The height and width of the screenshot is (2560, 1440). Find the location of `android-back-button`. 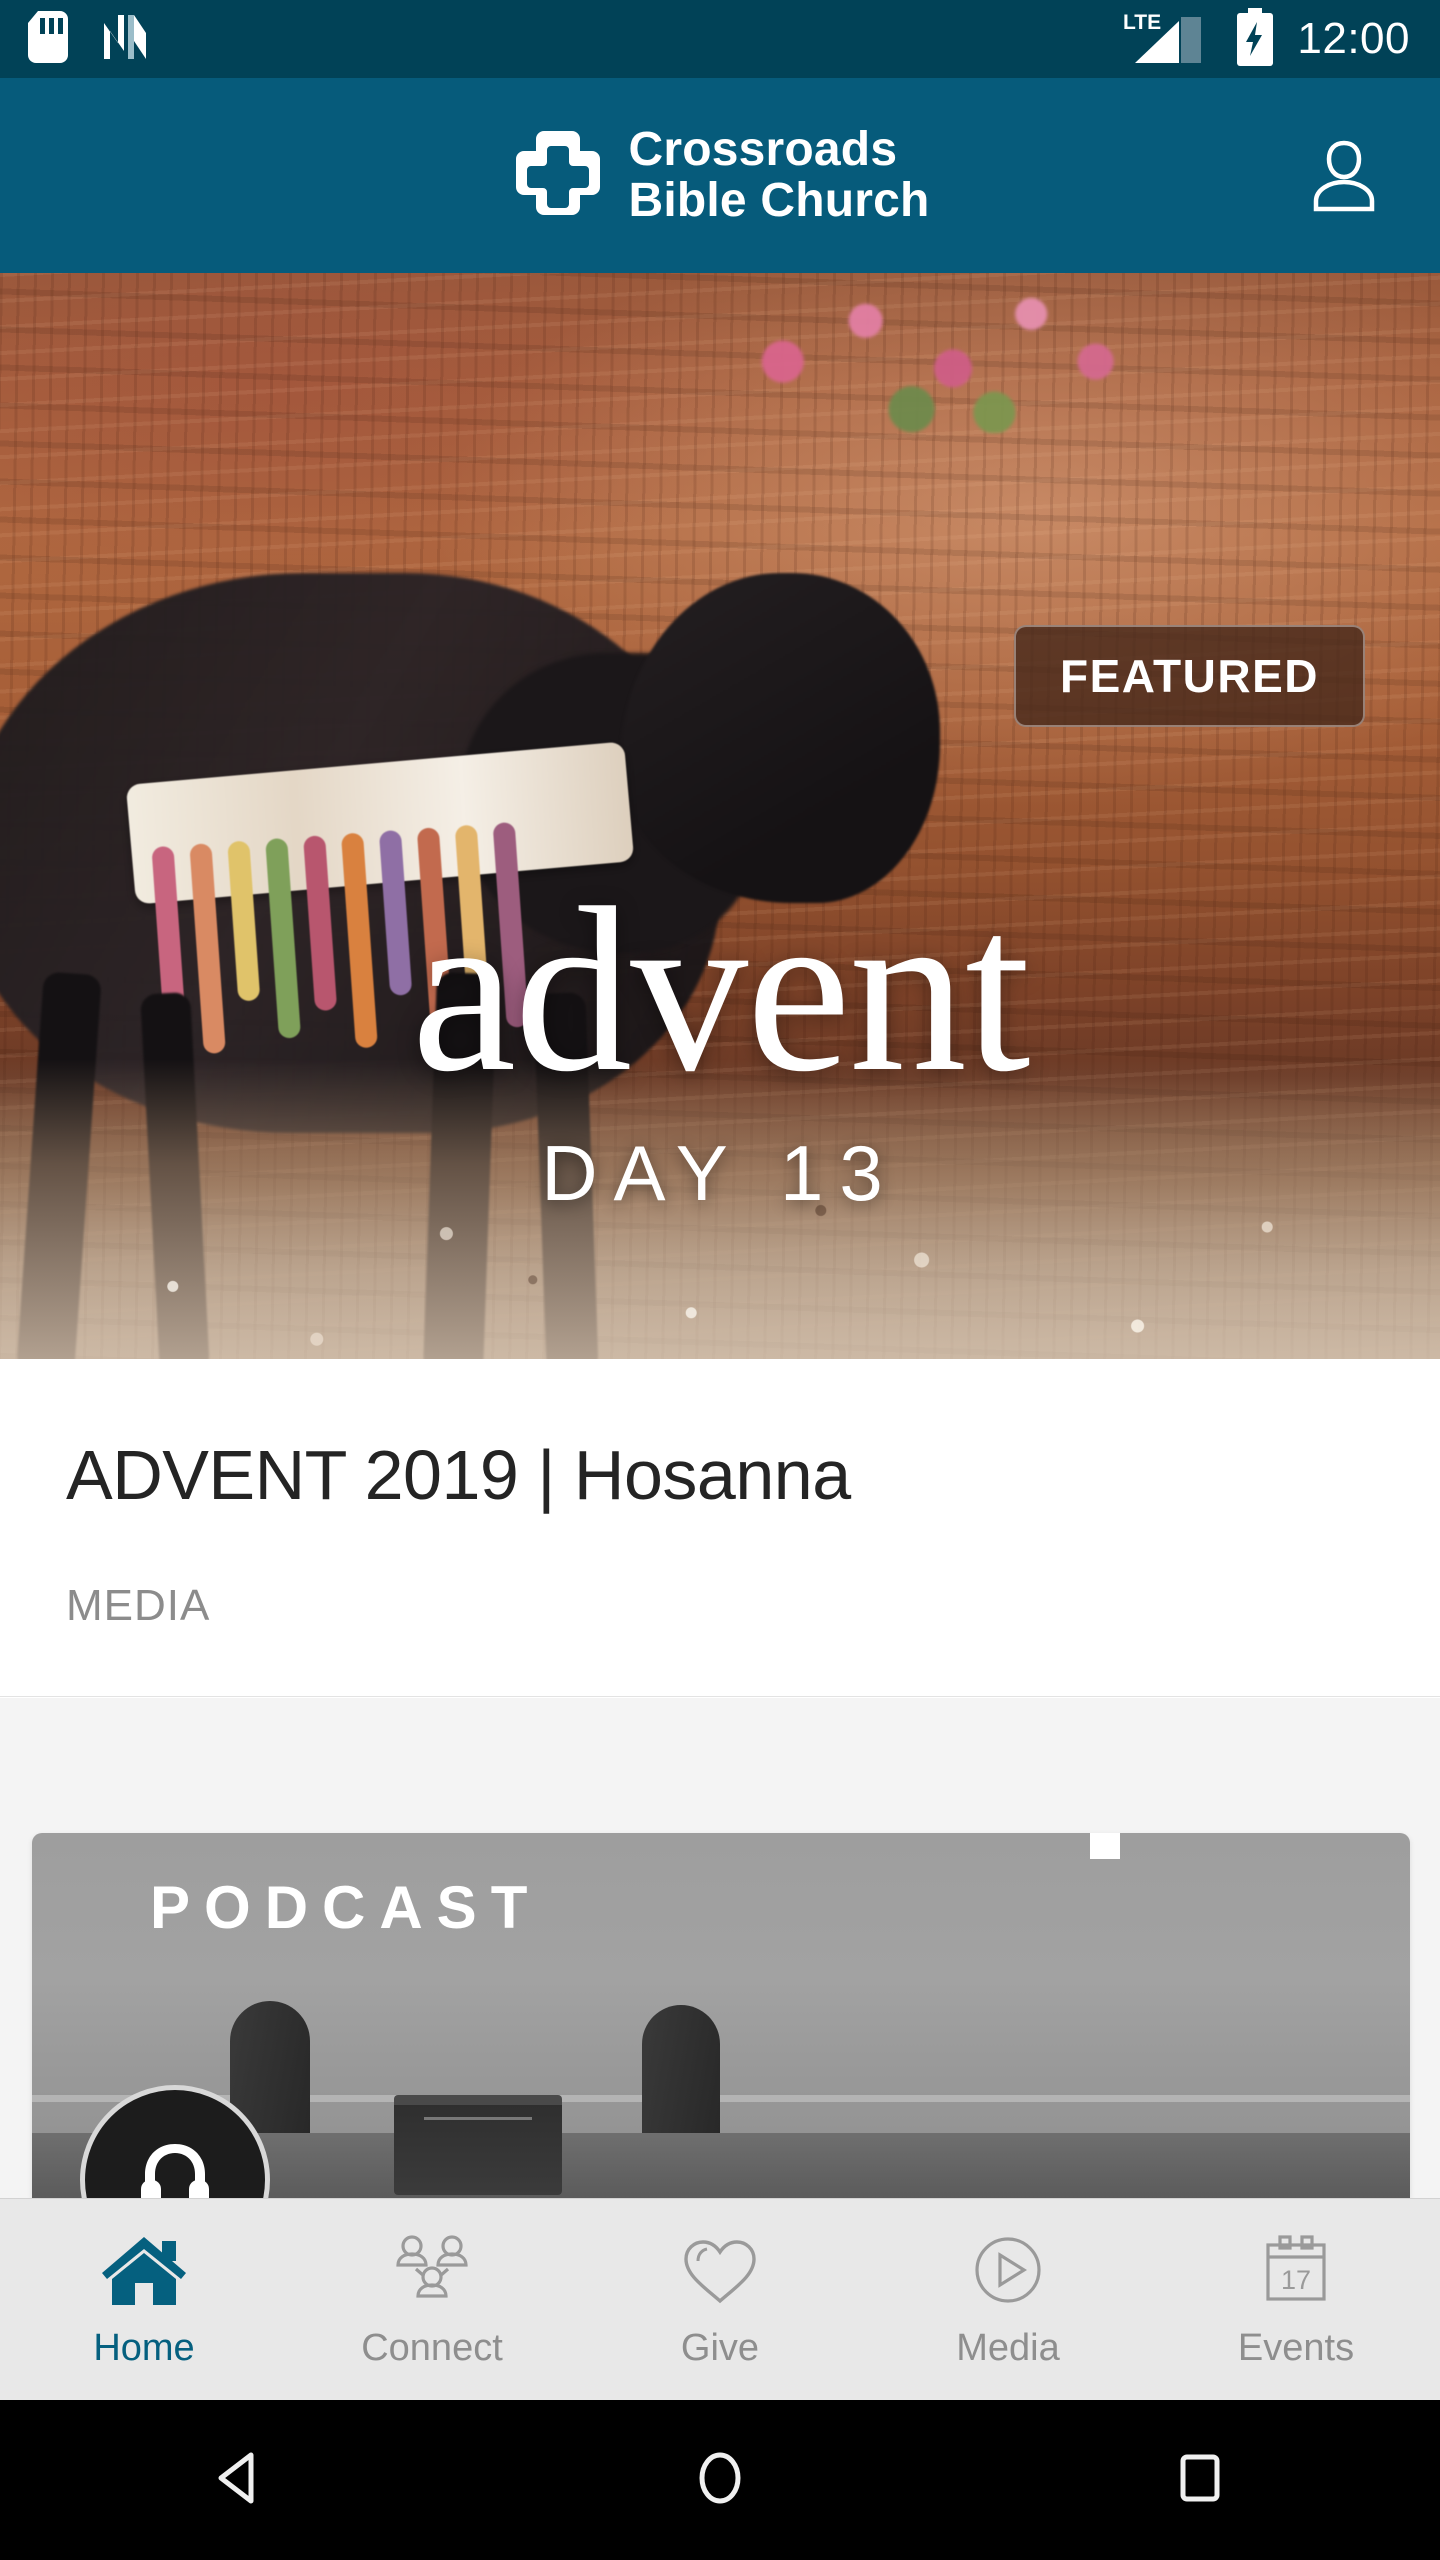

android-back-button is located at coordinates (240, 2480).